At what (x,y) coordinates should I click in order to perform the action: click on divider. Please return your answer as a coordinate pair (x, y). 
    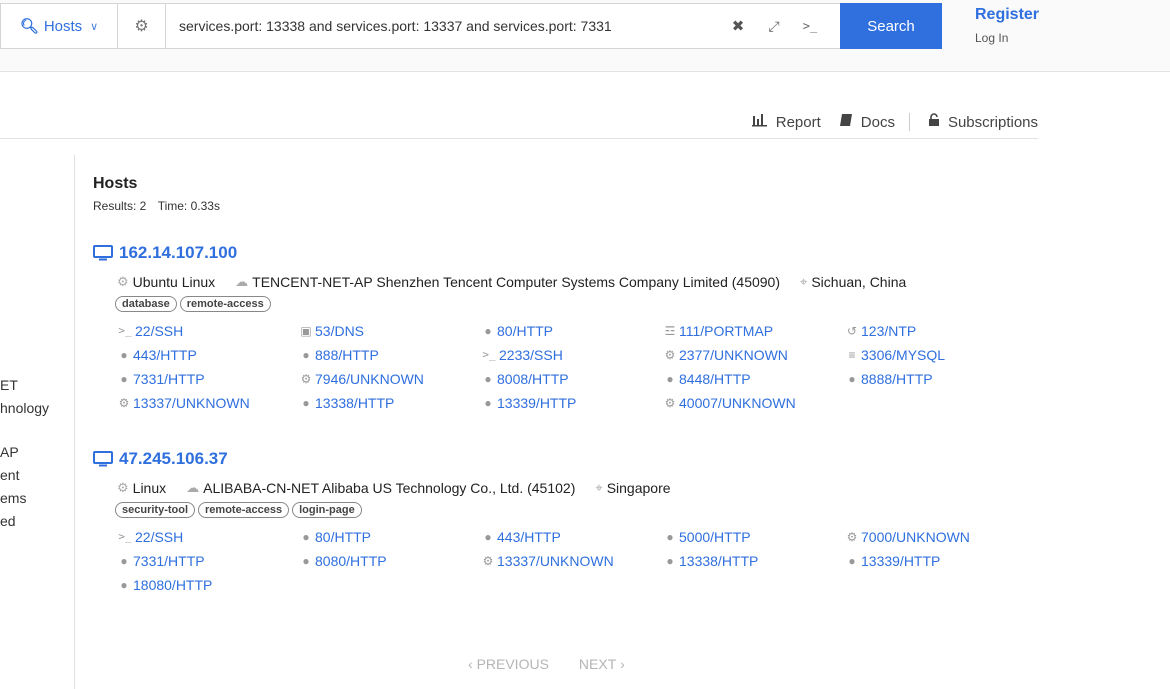
    Looking at the image, I should click on (909, 122).